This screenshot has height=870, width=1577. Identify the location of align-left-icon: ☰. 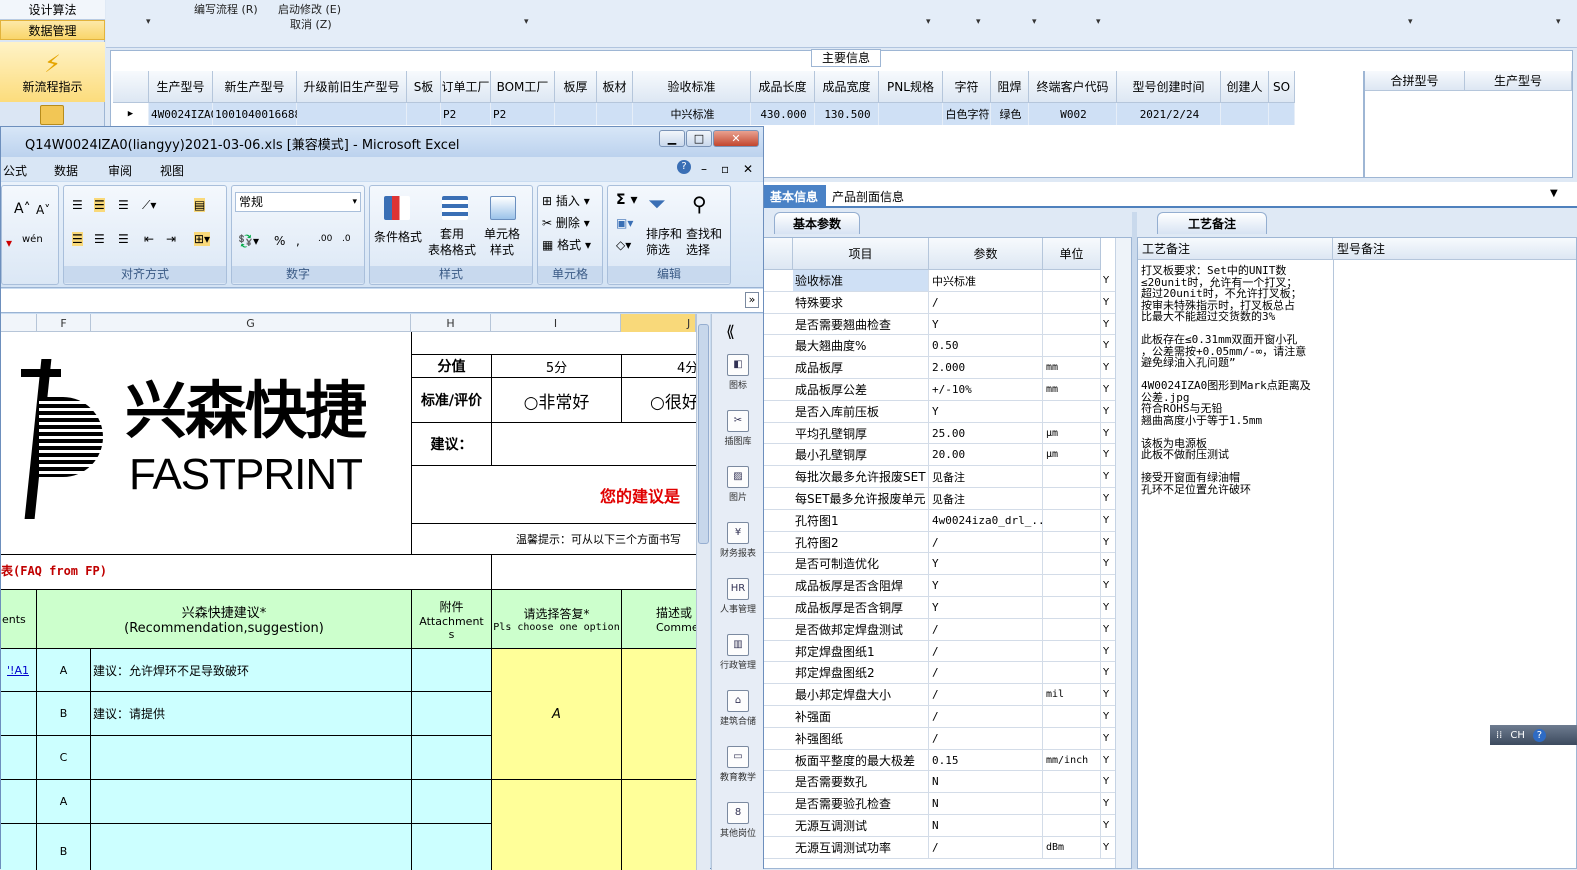
(77, 239).